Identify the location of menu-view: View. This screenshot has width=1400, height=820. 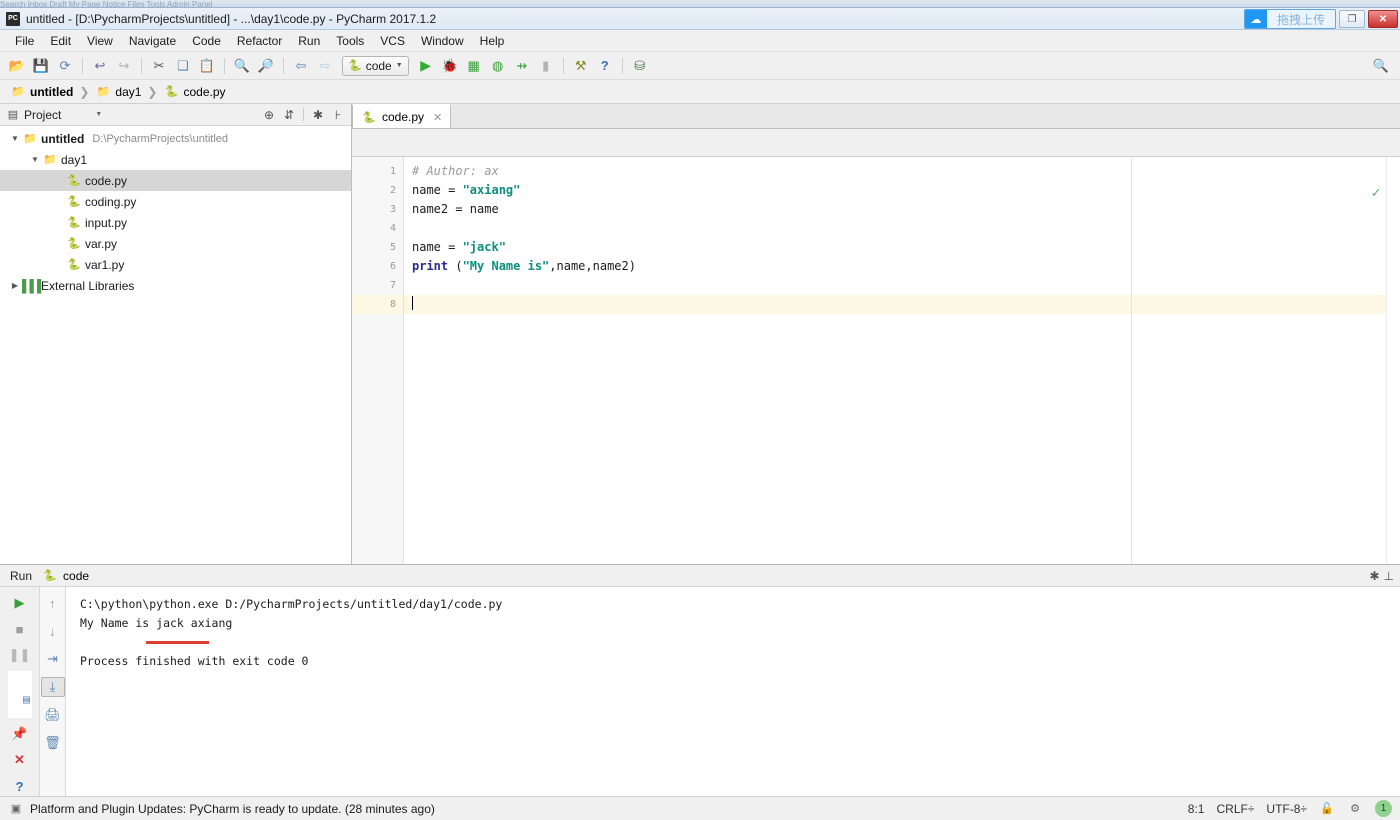
(100, 41).